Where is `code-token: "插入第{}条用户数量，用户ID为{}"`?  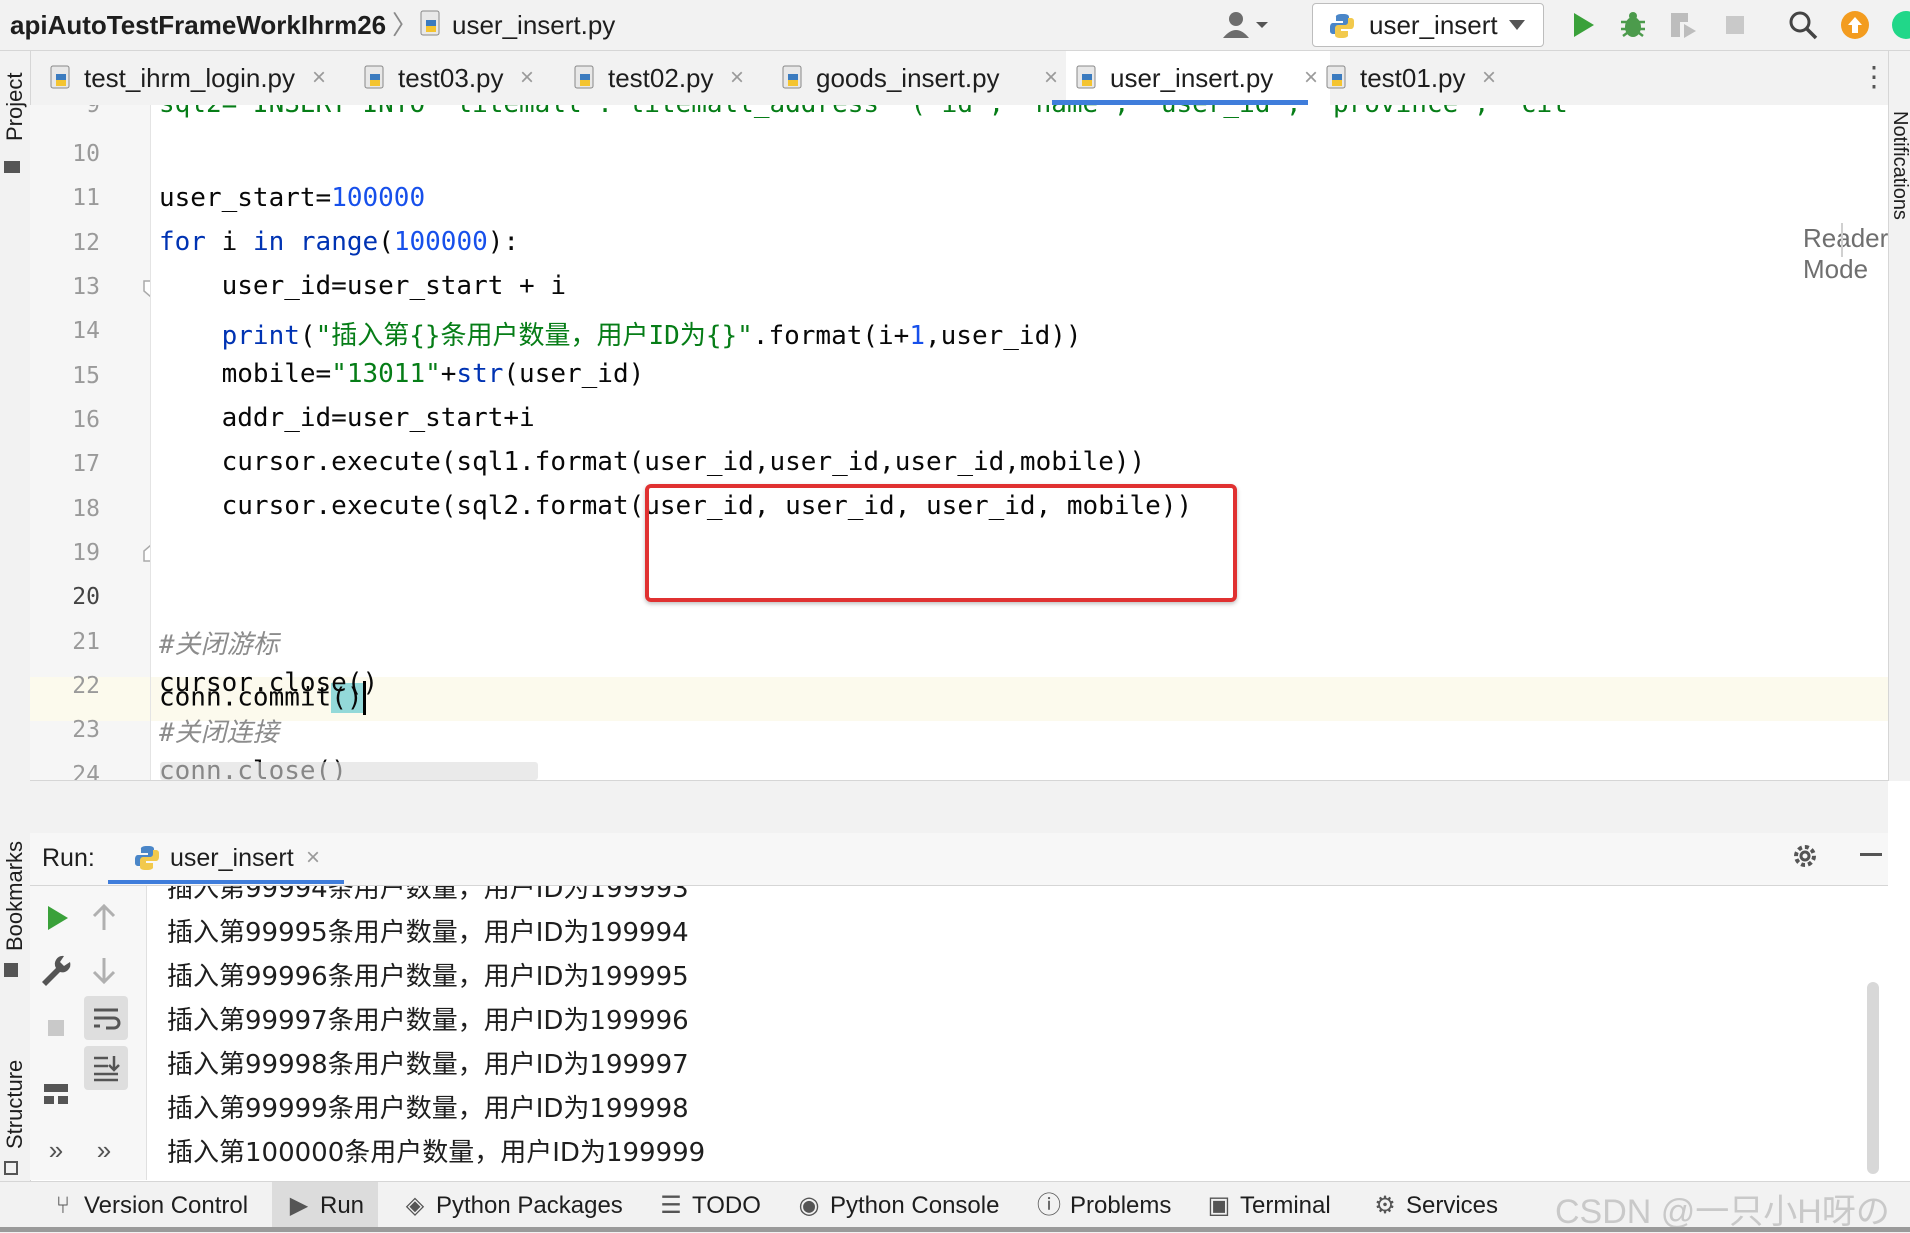
code-token: "插入第{}条用户数量，用户ID为{}" is located at coordinates (534, 336).